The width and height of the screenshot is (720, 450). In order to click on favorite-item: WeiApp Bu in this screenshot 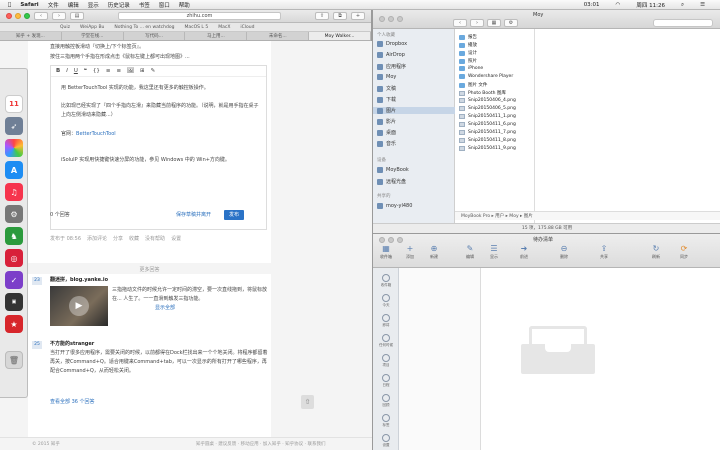, I will do `click(92, 27)`.